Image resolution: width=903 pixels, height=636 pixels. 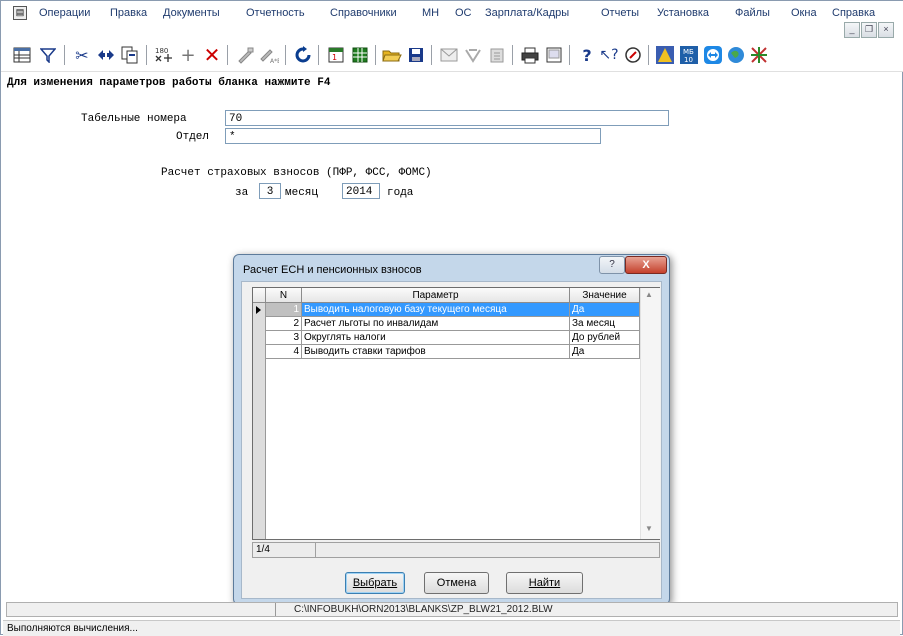 I want to click on mb-icon: МБ 10, so click(x=689, y=55).